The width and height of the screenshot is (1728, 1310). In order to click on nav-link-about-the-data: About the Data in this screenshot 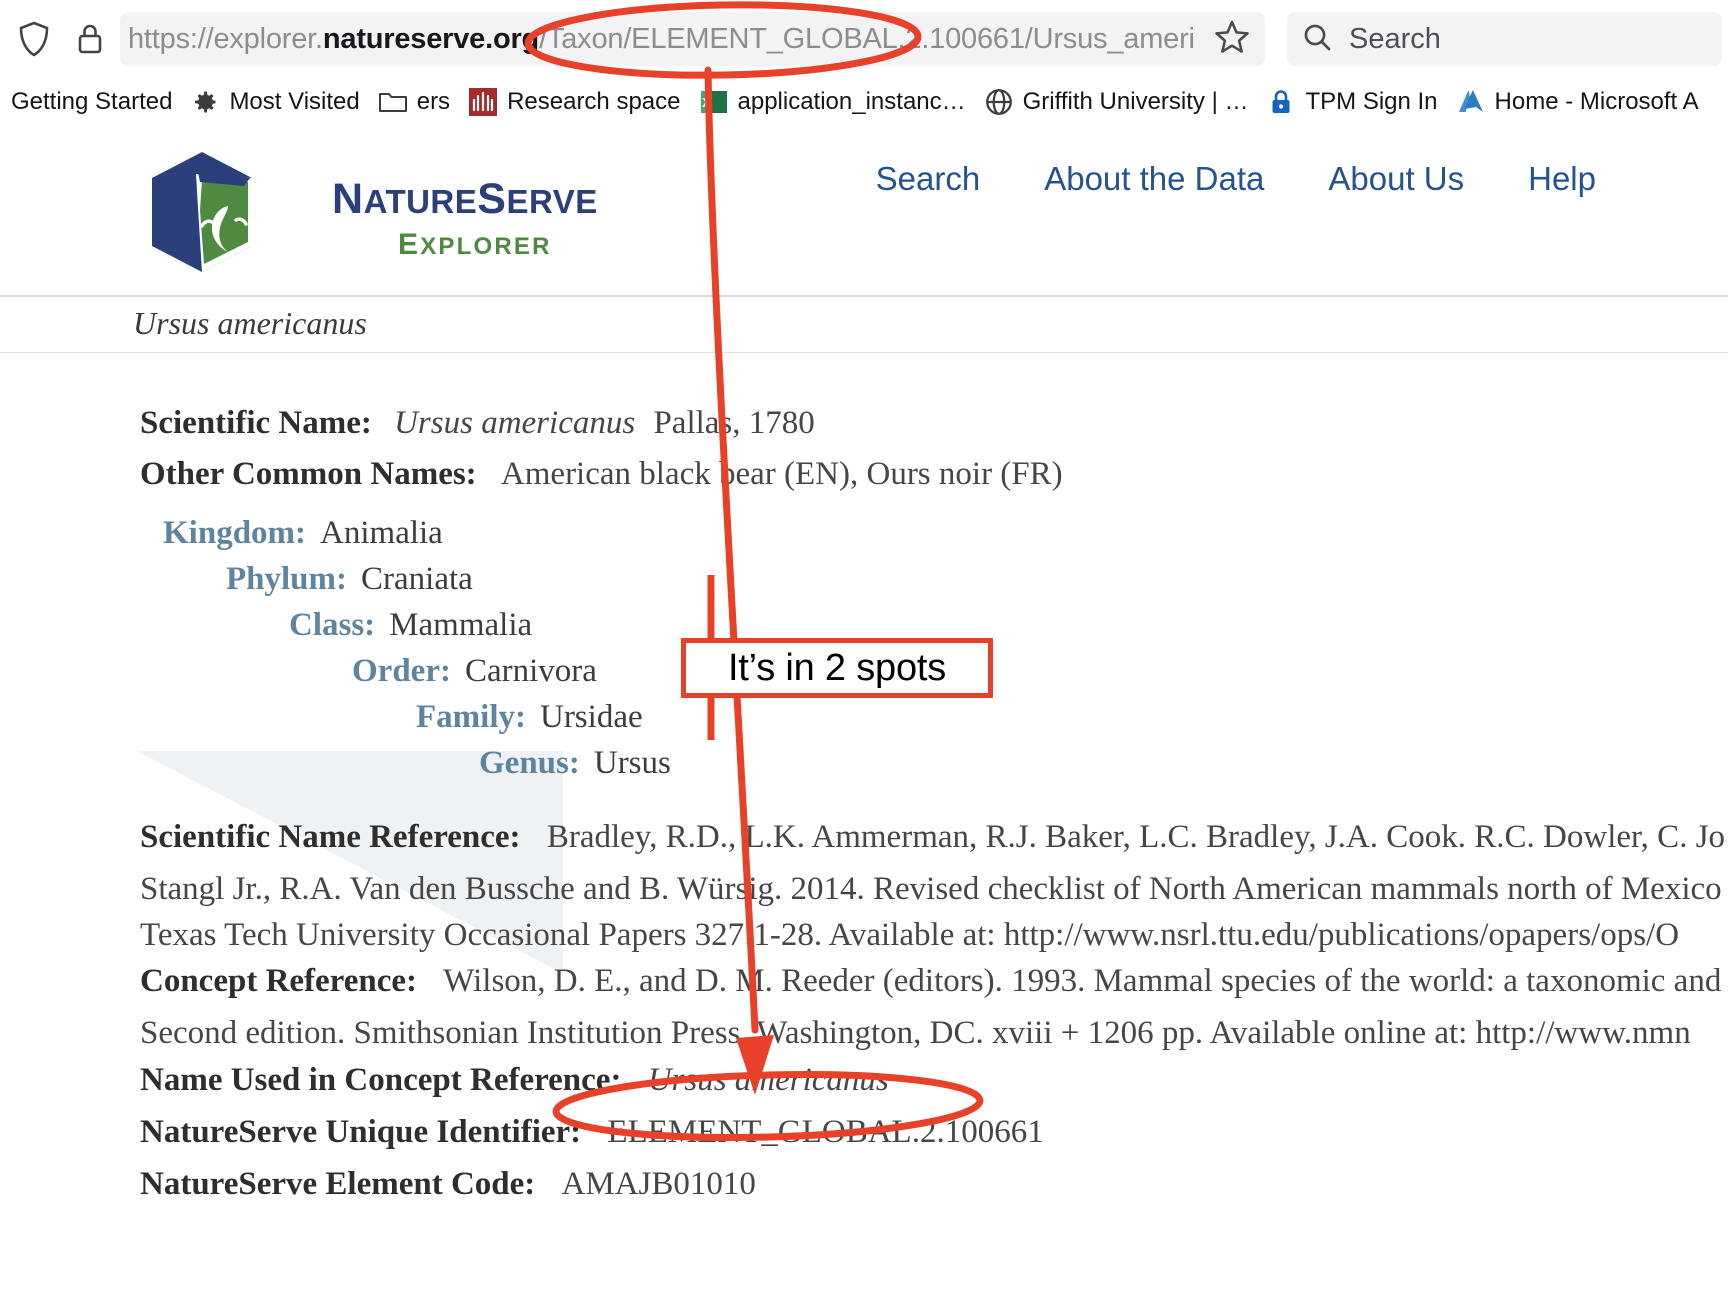, I will do `click(1154, 179)`.